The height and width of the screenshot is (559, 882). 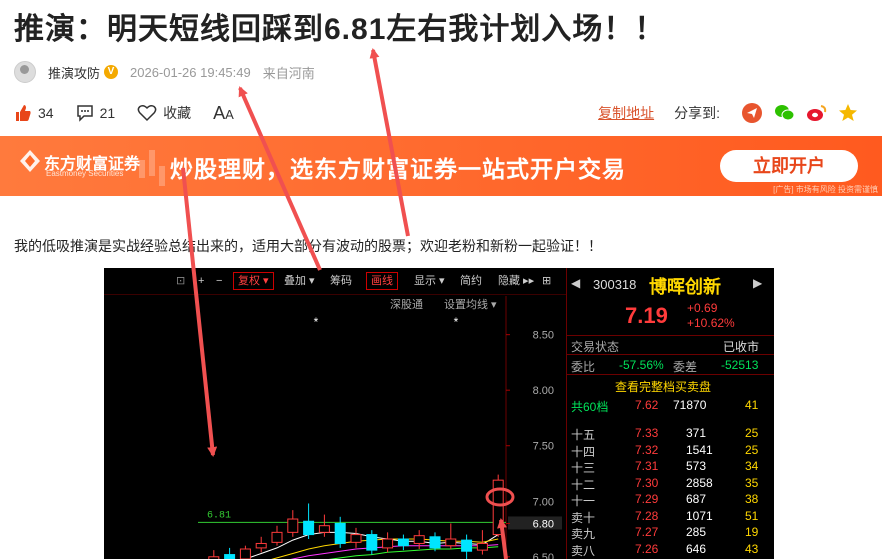 What do you see at coordinates (789, 166) in the screenshot?
I see `open-account-button: 立即开户` at bounding box center [789, 166].